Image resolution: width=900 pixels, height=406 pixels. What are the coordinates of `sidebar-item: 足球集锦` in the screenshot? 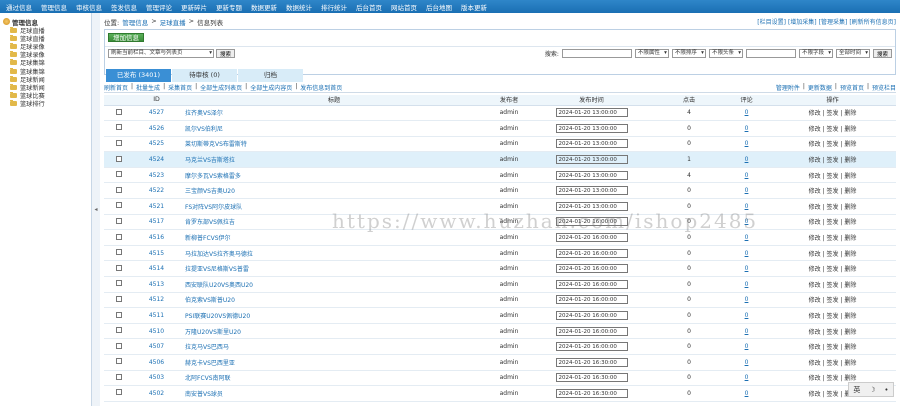 It's located at (45, 63).